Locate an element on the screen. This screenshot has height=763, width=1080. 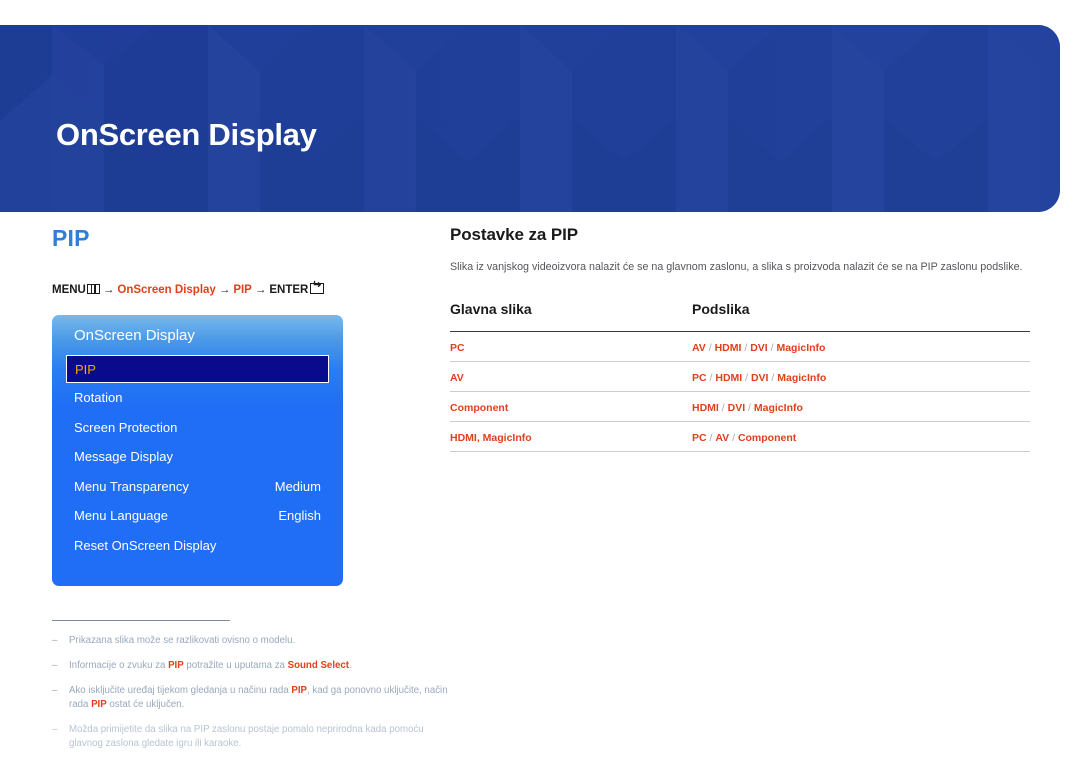
table-row: PC AV / HDMI / DVI / MagicInfo is located at coordinates (740, 347).